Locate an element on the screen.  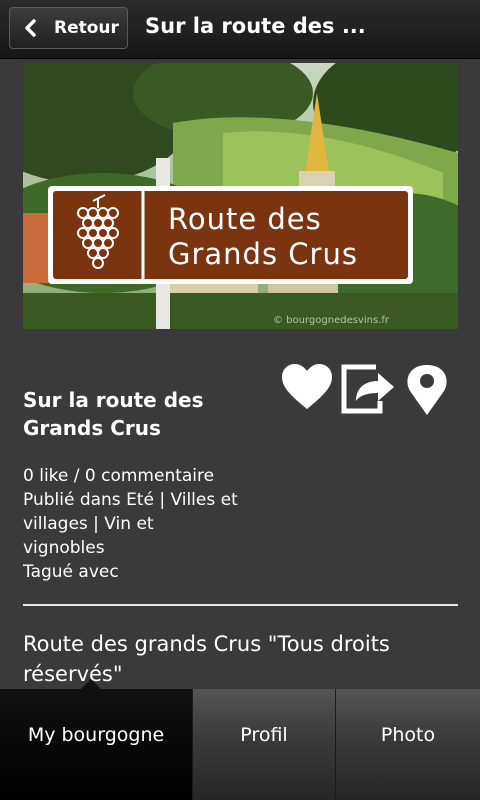
tab-photo: Photo is located at coordinates (408, 744).